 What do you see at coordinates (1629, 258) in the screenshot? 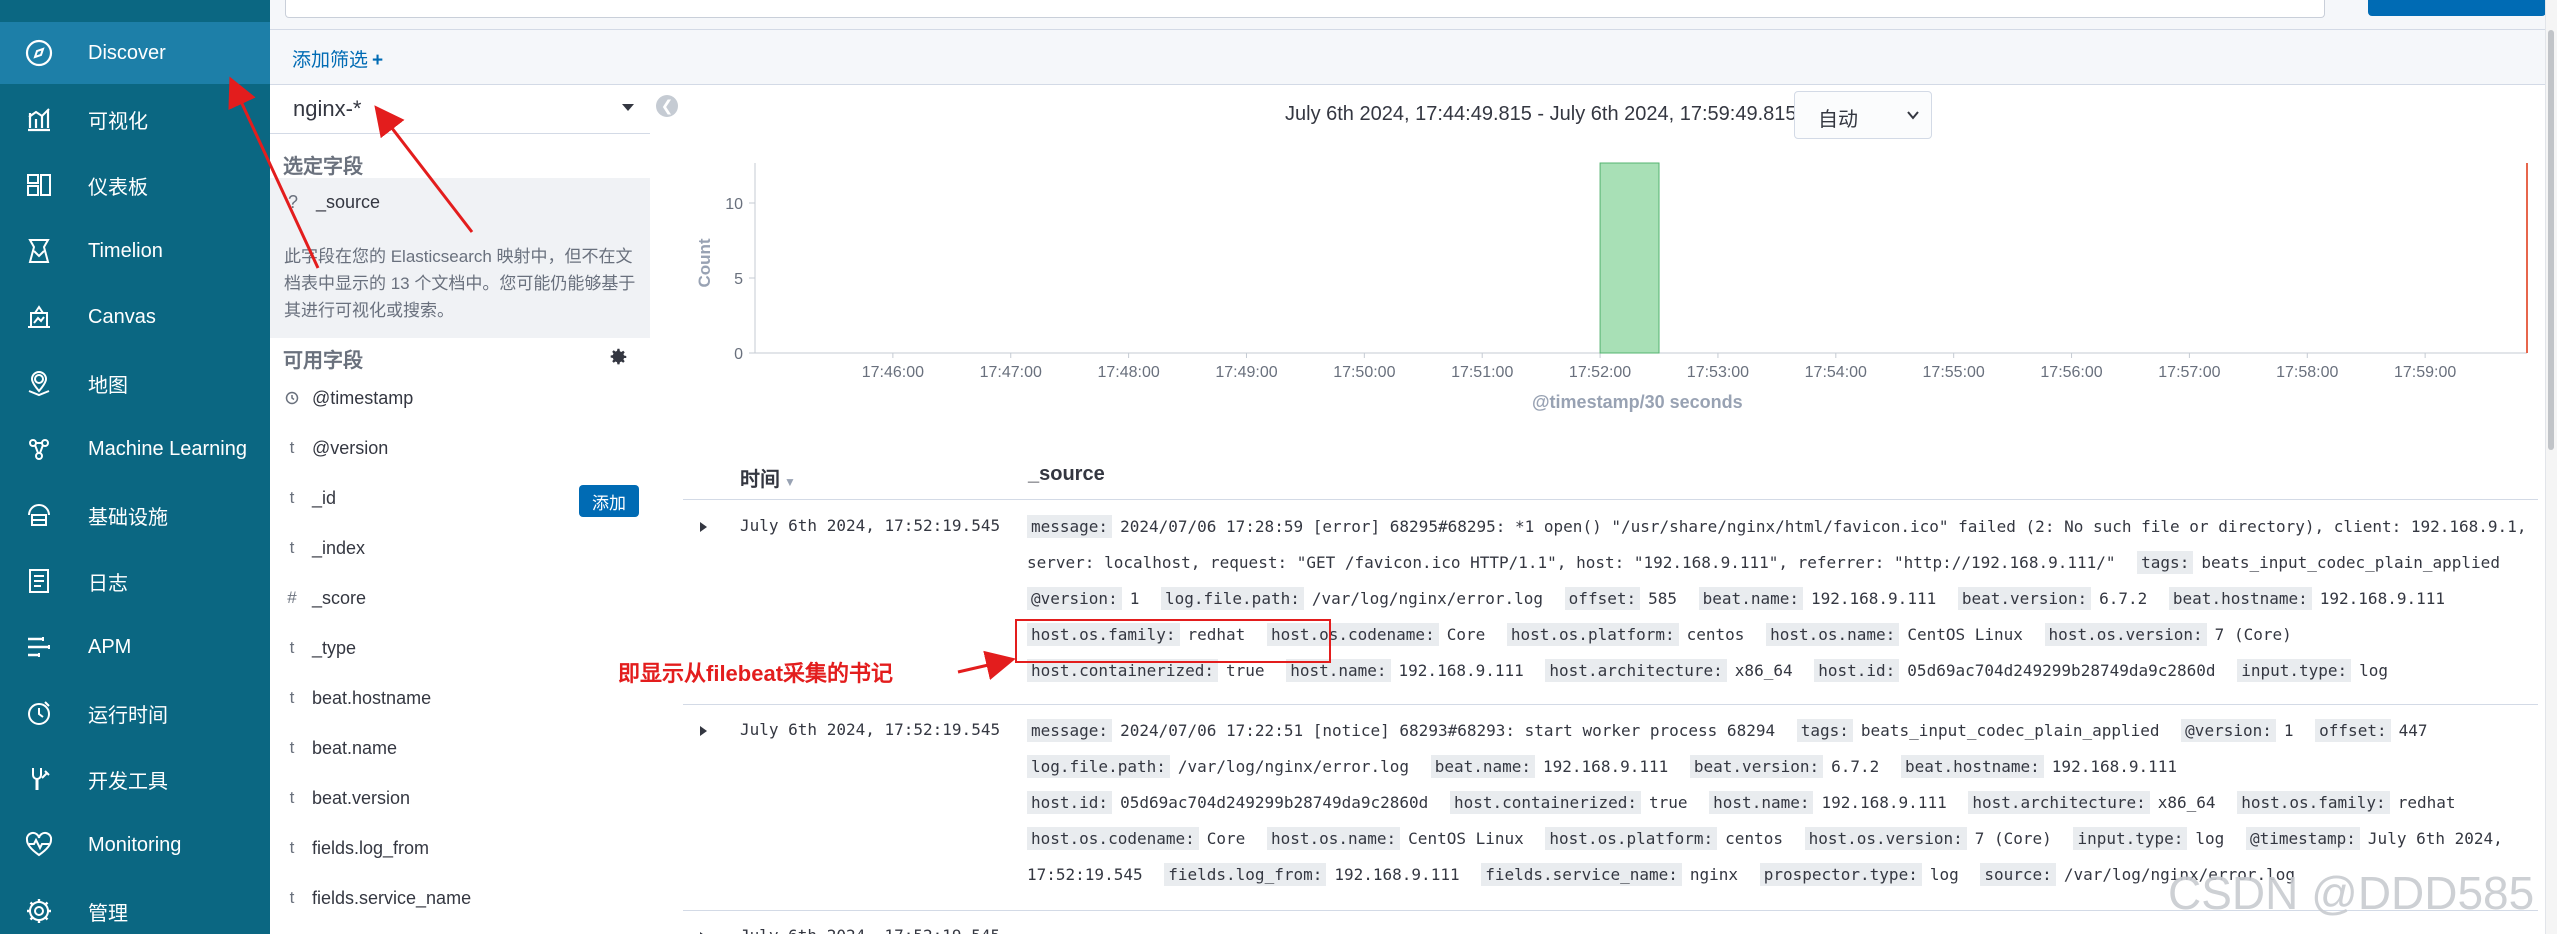
I see `histogram-bar` at bounding box center [1629, 258].